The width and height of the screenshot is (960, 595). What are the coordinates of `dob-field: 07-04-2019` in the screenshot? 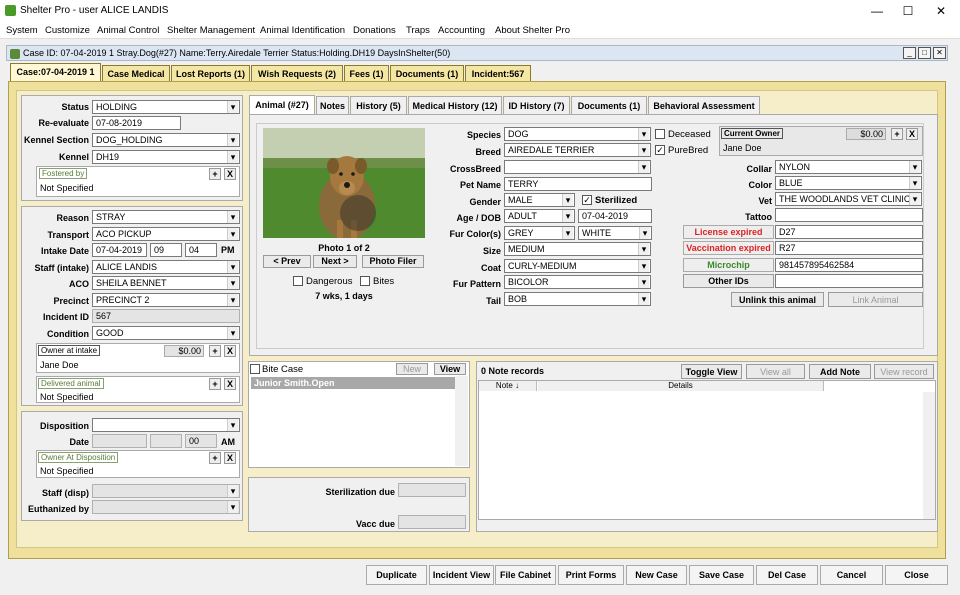 It's located at (615, 216).